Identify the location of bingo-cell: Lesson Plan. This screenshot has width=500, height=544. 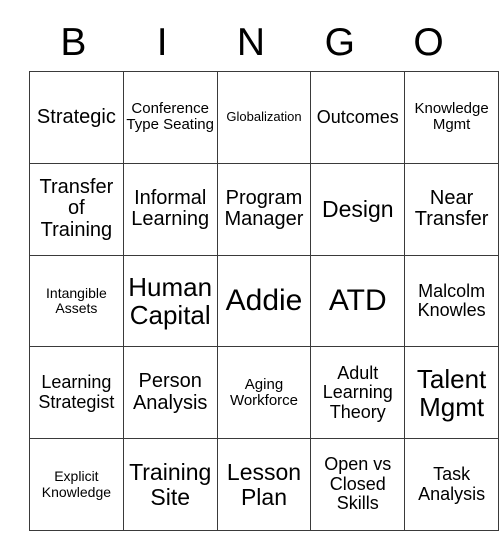
(264, 484).